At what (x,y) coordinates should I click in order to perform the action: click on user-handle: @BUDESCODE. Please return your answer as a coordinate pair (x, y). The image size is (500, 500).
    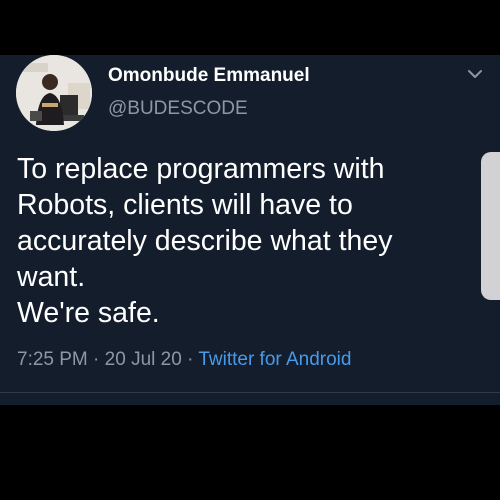
    Looking at the image, I should click on (178, 109).